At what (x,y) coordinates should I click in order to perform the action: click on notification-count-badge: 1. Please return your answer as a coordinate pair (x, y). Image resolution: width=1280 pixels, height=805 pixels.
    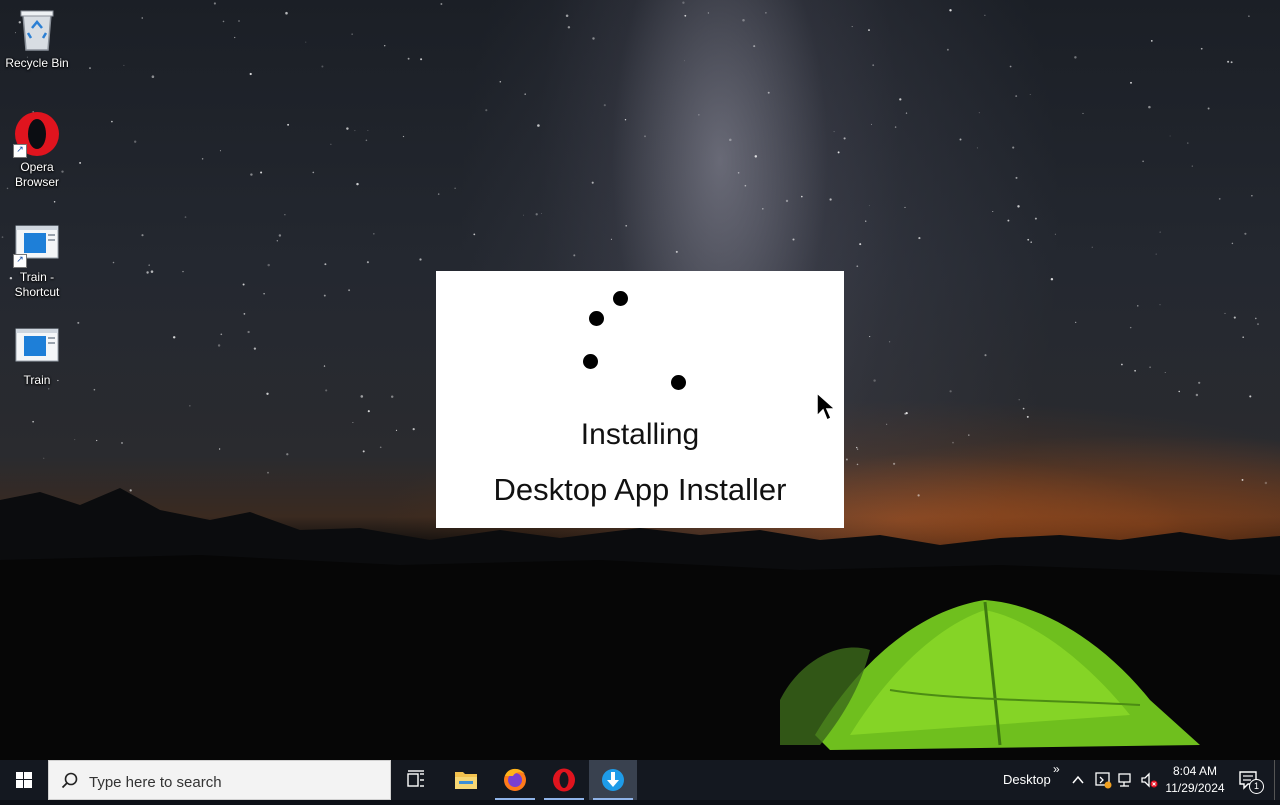
    Looking at the image, I should click on (1256, 786).